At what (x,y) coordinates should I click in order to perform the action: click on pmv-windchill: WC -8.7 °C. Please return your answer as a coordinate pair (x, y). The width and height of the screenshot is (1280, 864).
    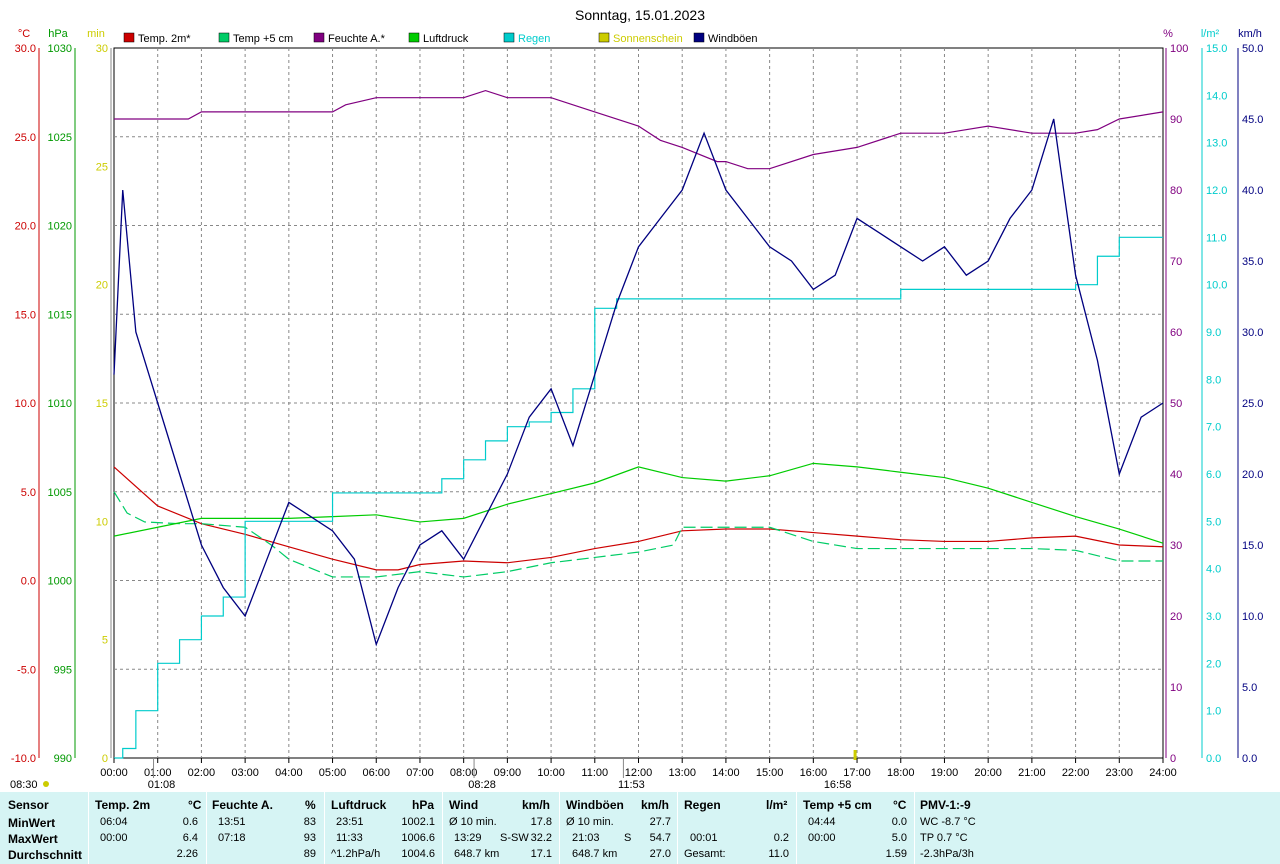
    Looking at the image, I should click on (948, 822).